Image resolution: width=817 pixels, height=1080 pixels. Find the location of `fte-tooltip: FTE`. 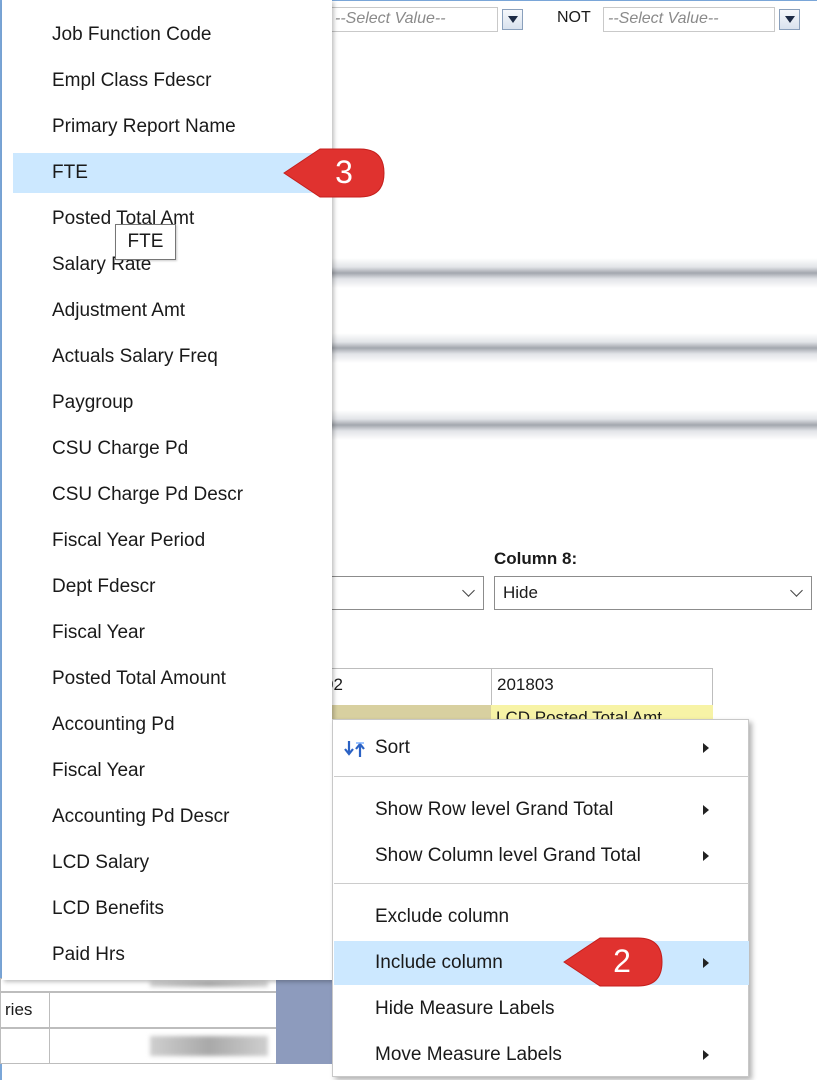

fte-tooltip: FTE is located at coordinates (145, 242).